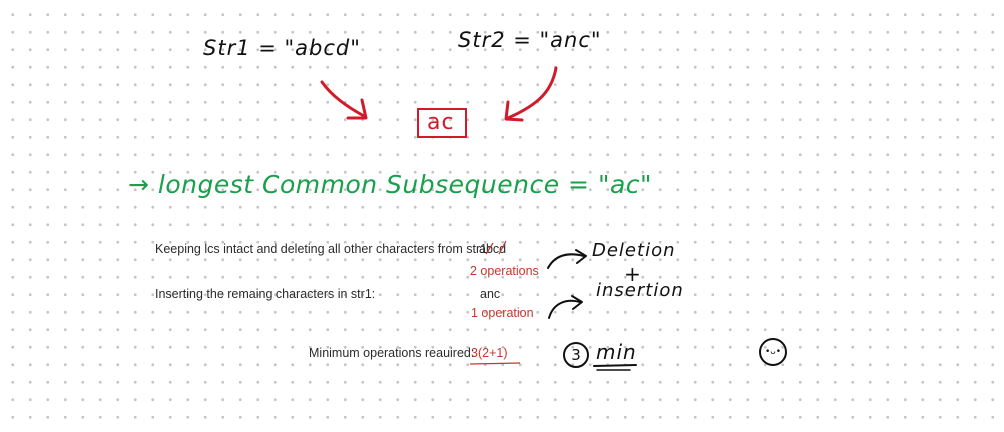  What do you see at coordinates (390, 184) in the screenshot?
I see `lcs-statement: → longest Common Subsequence = "ac"` at bounding box center [390, 184].